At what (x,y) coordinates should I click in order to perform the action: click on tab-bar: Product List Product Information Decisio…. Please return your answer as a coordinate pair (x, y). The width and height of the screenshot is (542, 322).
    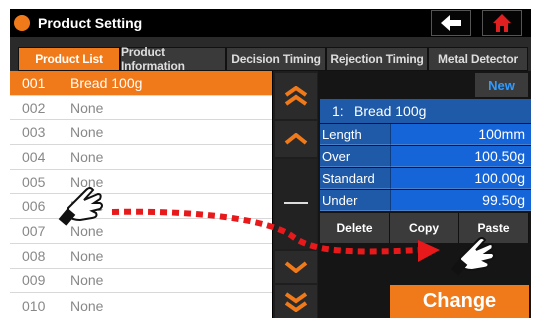
    Looking at the image, I should click on (270, 55).